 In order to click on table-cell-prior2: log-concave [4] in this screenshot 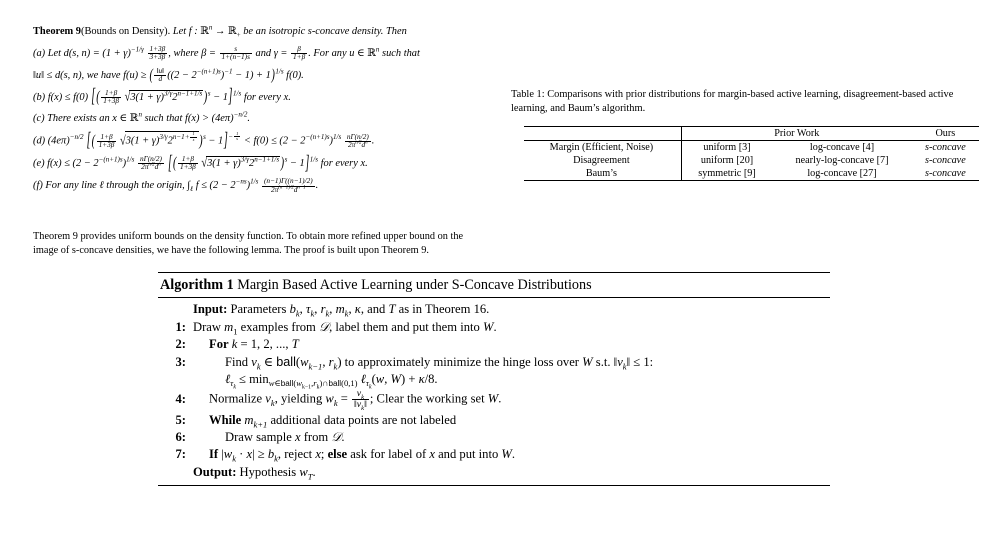, I will do `click(842, 147)`.